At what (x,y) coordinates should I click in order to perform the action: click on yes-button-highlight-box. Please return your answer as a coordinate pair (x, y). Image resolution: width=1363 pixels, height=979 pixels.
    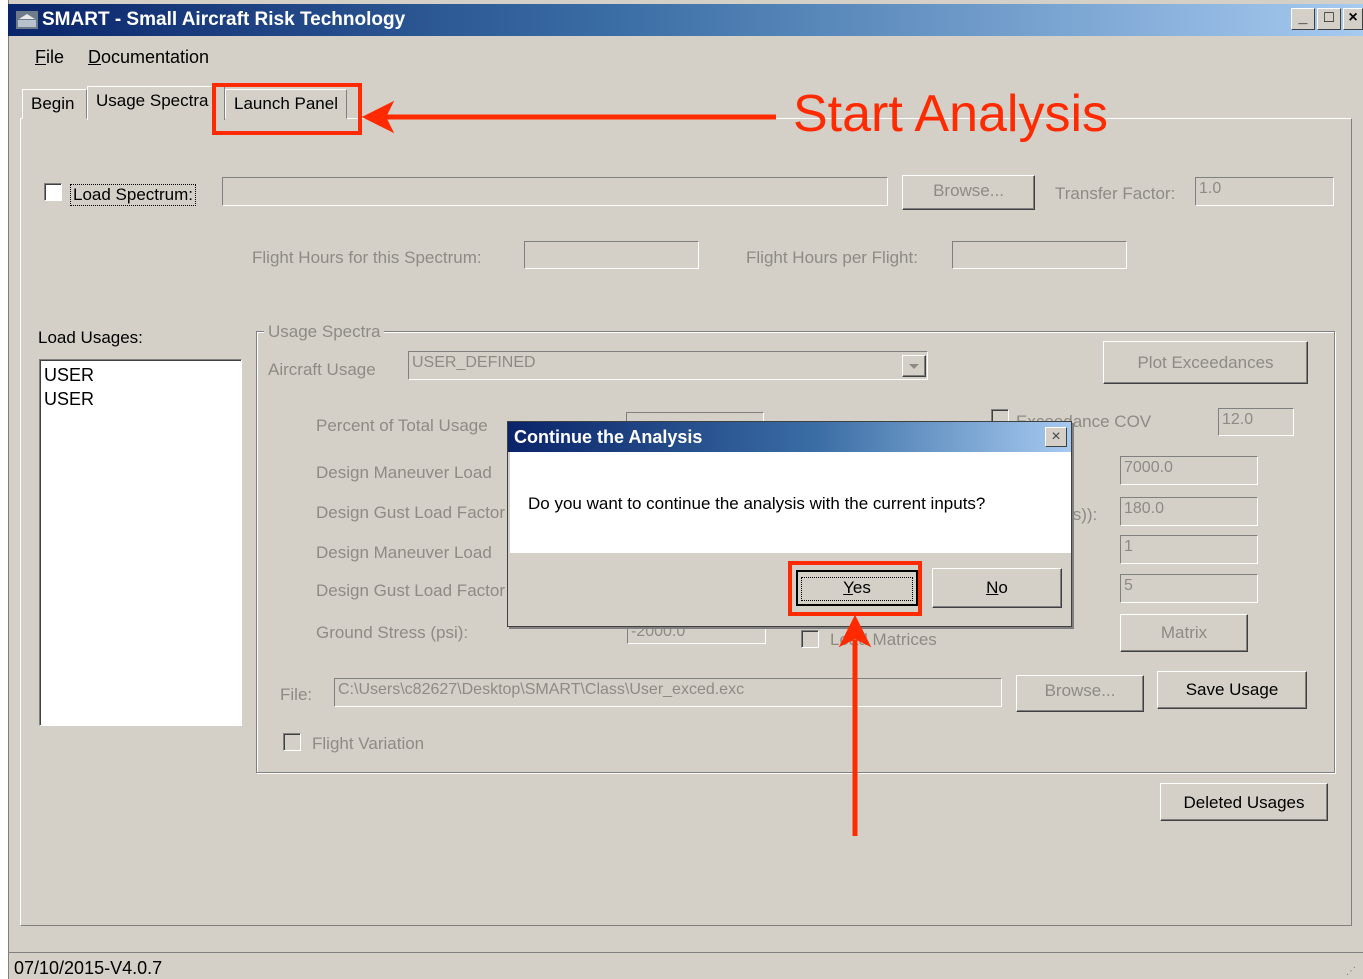
    Looking at the image, I should click on (855, 588).